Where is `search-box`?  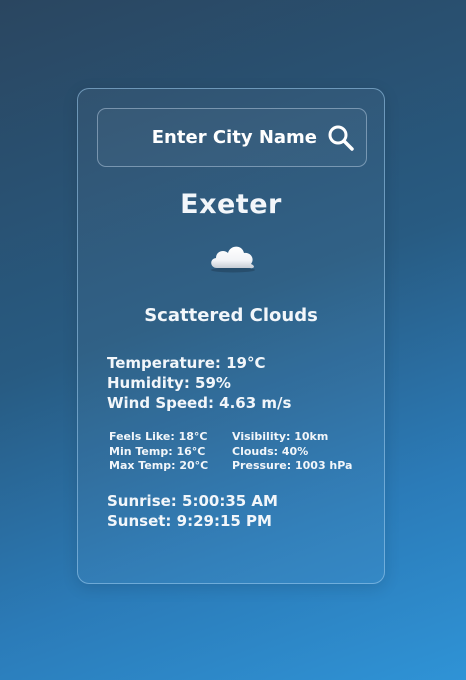 search-box is located at coordinates (232, 137).